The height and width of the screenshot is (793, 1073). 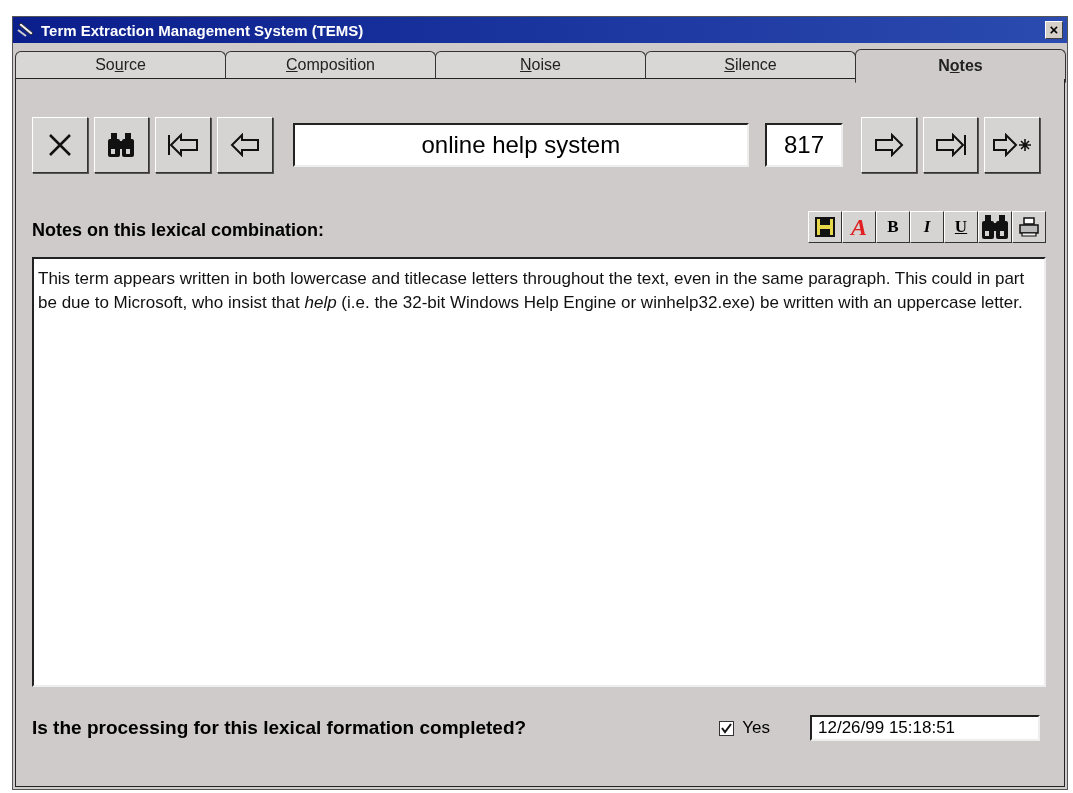 I want to click on arrow-right-bar-icon, so click(x=950, y=145).